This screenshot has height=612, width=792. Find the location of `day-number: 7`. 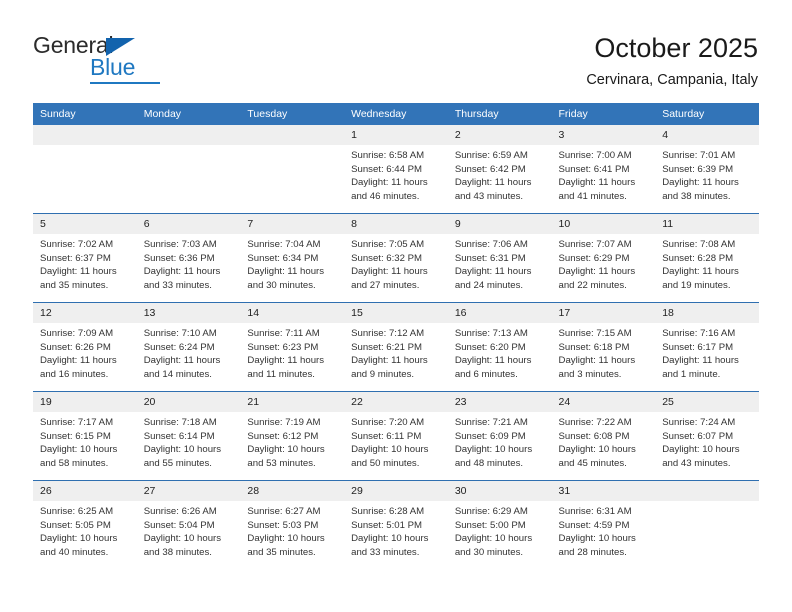

day-number: 7 is located at coordinates (292, 224).